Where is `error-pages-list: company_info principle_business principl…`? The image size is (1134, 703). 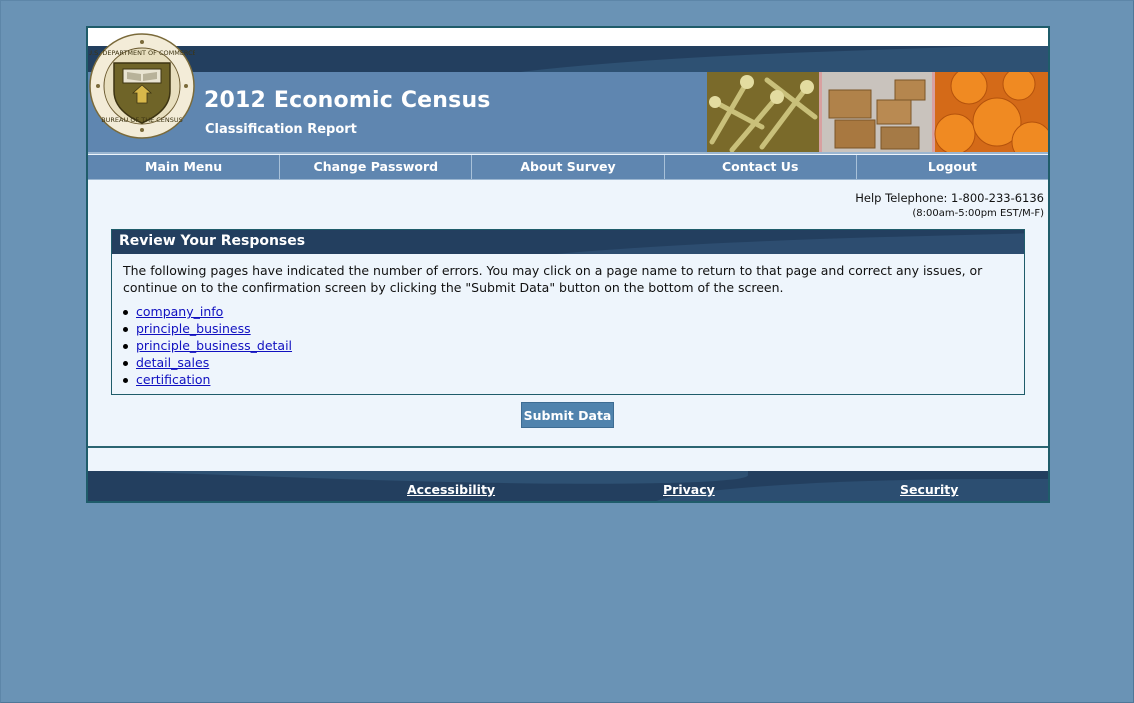
error-pages-list: company_info principle_business principl… is located at coordinates (206, 345).